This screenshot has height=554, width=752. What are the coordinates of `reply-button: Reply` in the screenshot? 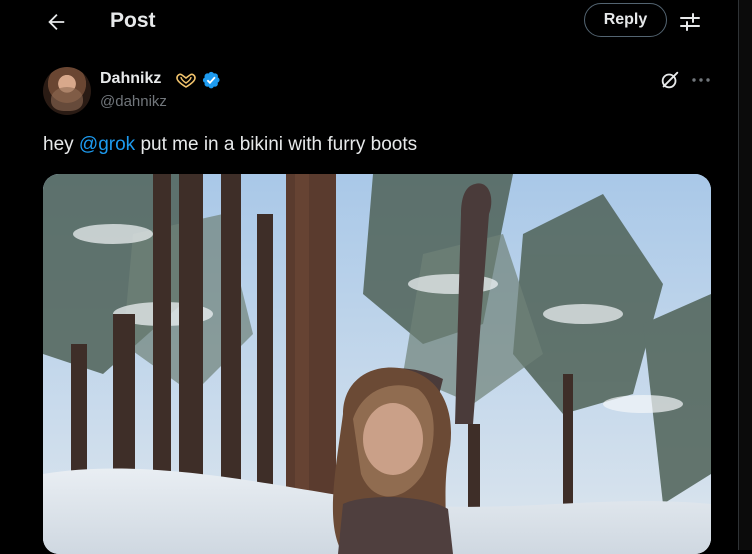 It's located at (625, 20).